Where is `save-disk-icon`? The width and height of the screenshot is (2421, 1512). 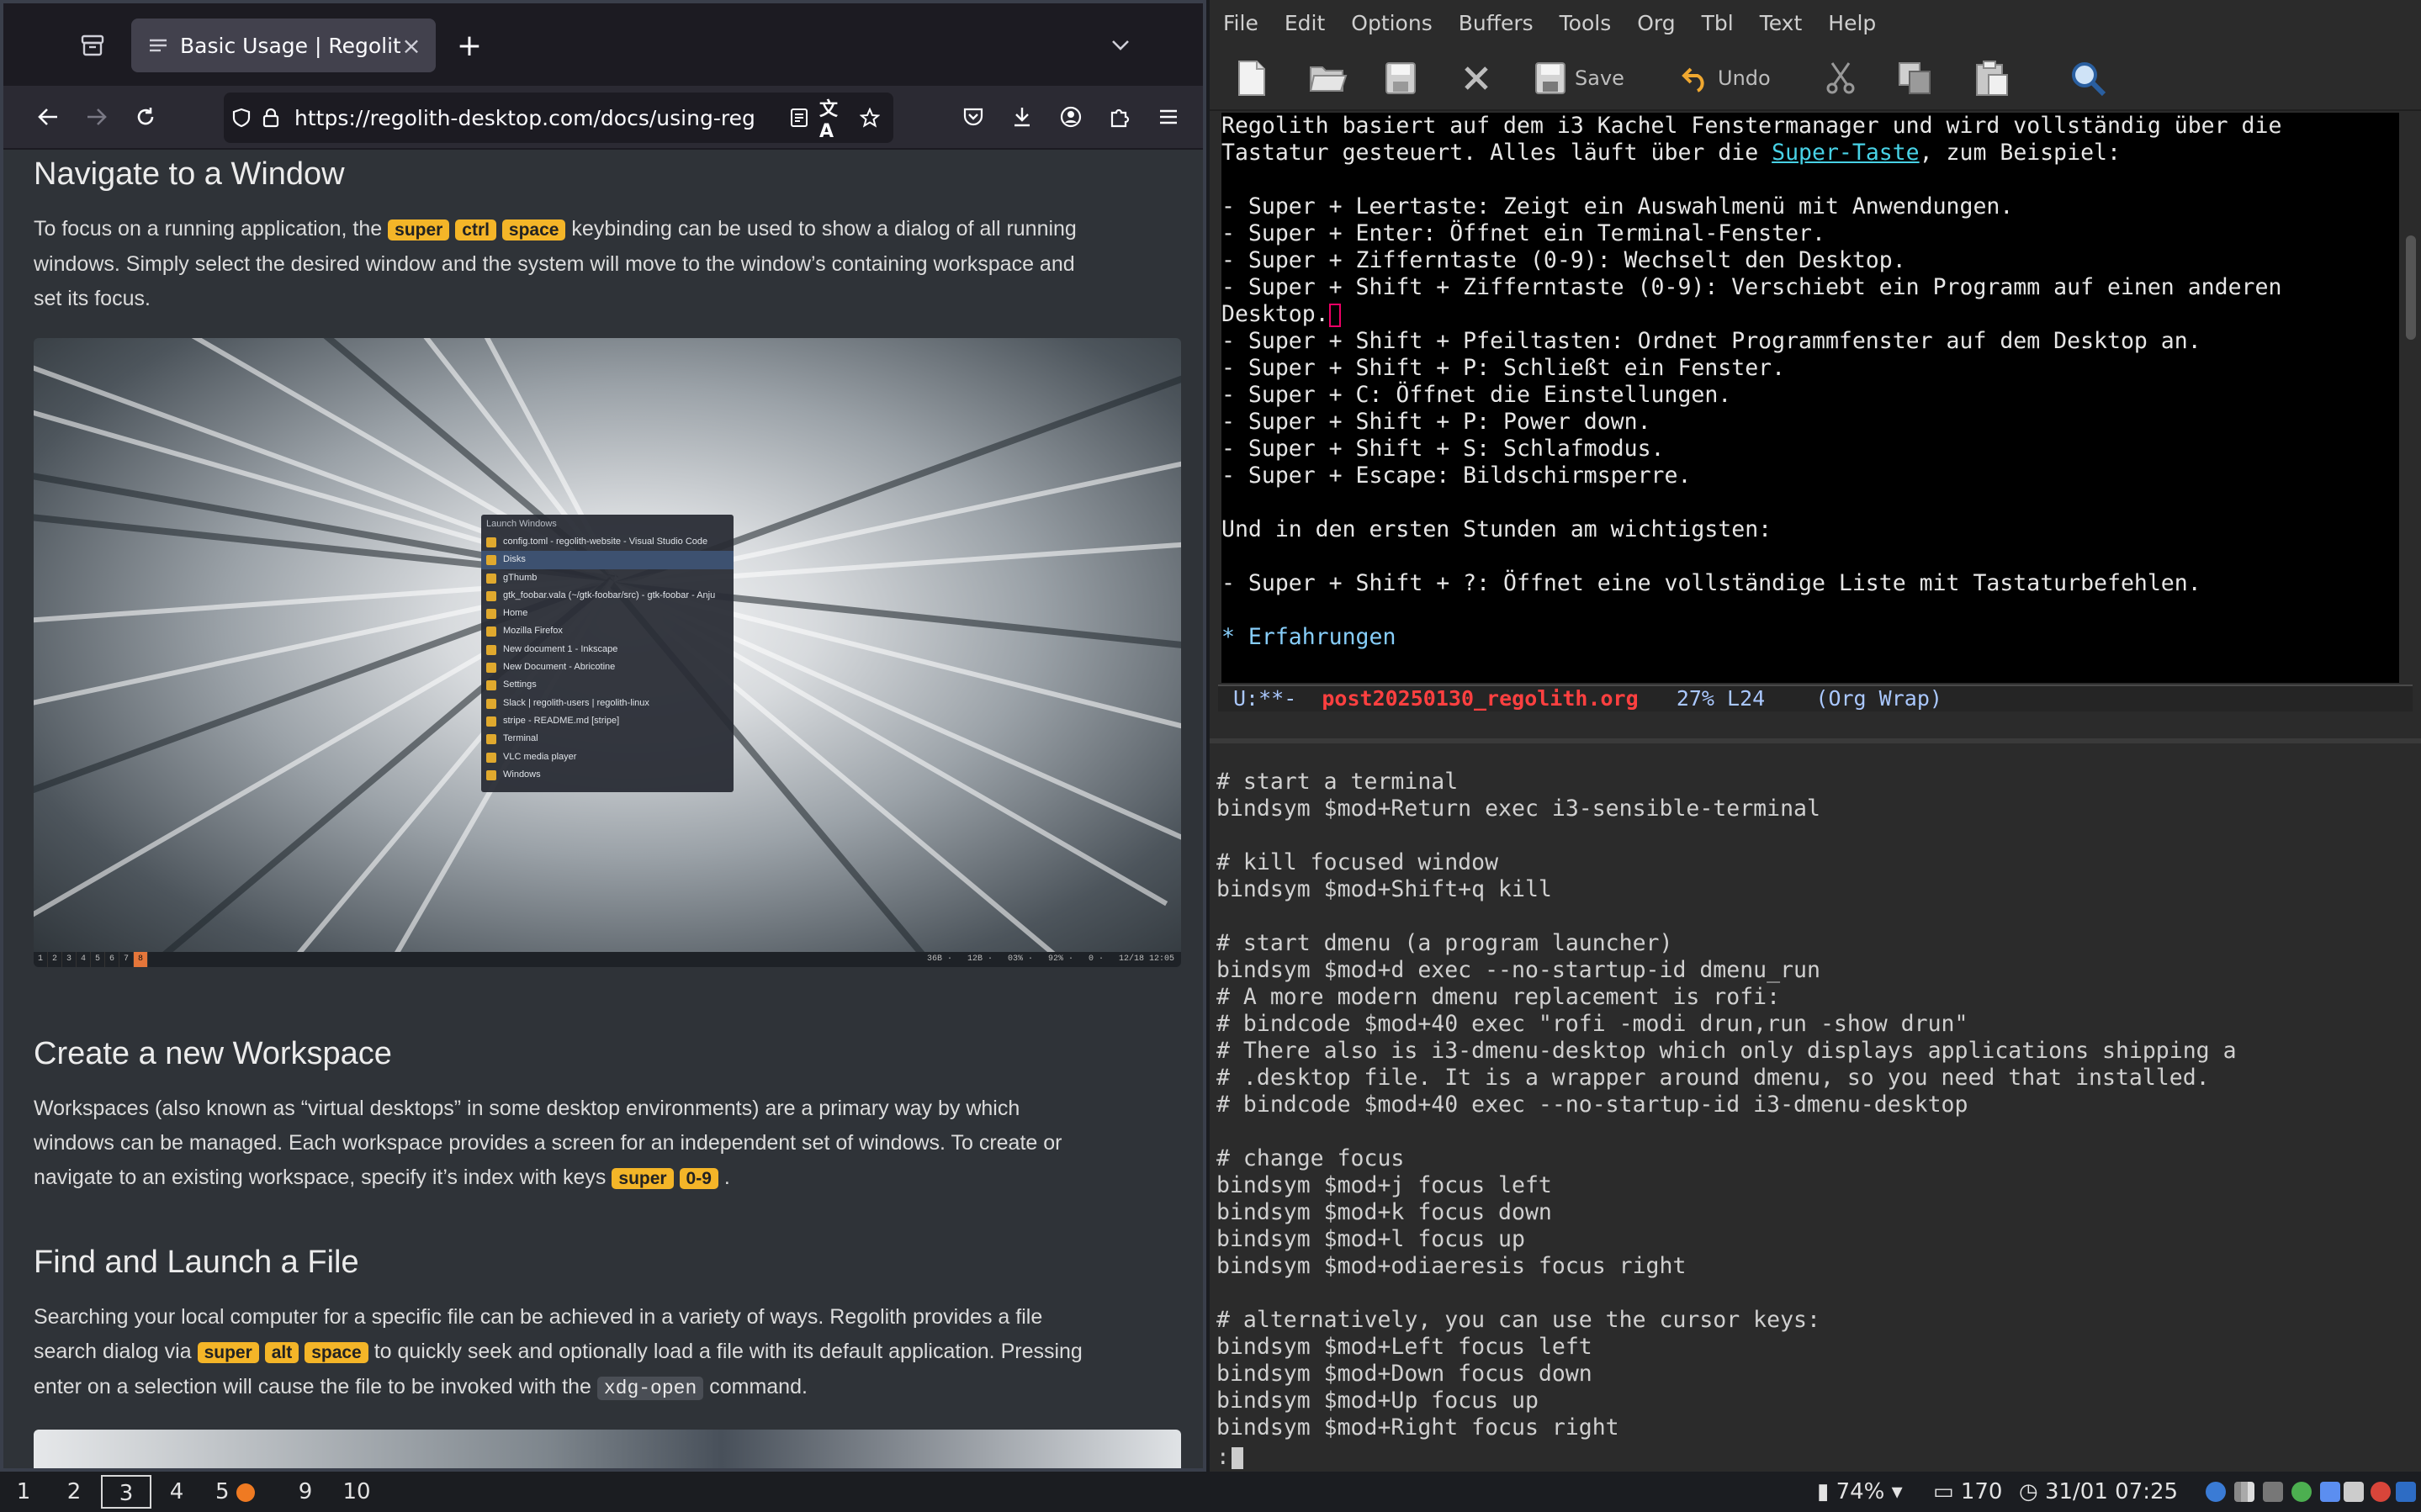 save-disk-icon is located at coordinates (1401, 78).